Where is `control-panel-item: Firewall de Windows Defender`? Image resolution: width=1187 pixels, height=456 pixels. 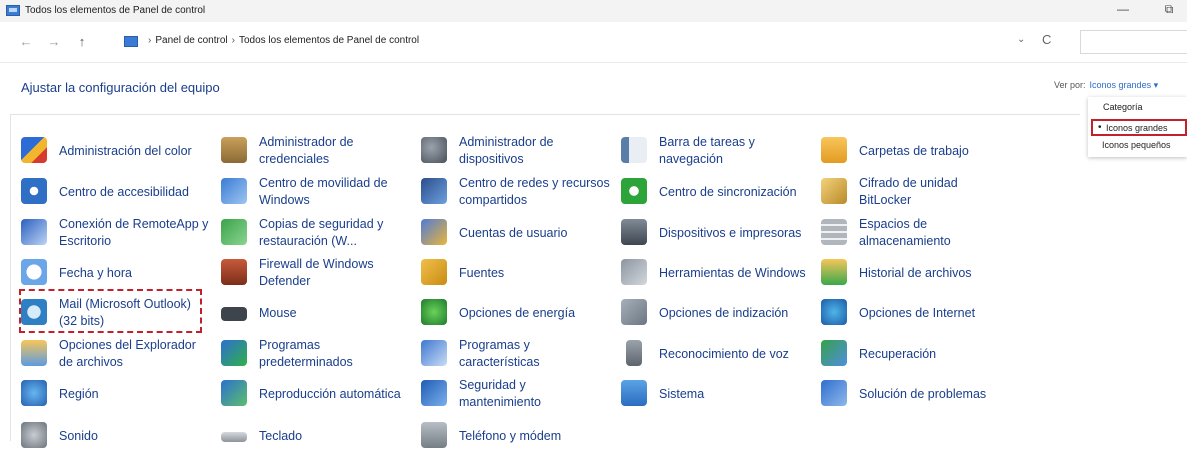 control-panel-item: Firewall de Windows Defender is located at coordinates (319, 273).